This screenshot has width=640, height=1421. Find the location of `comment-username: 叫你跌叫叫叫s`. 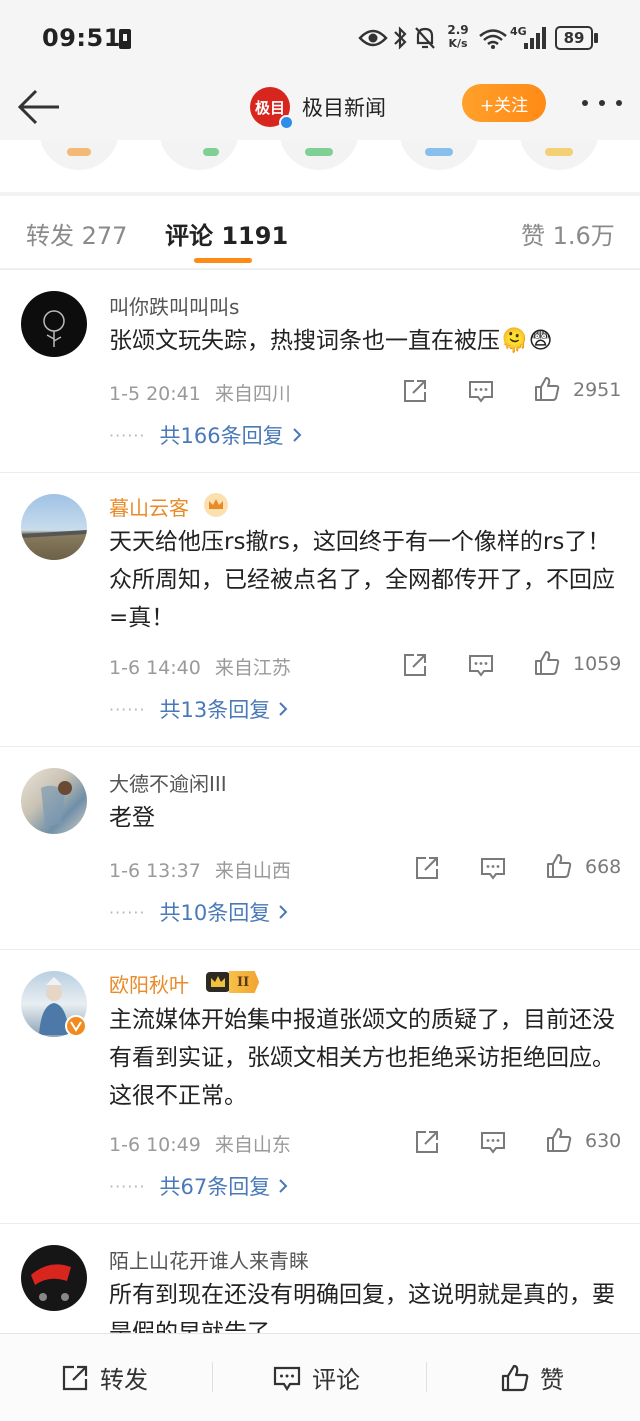

comment-username: 叫你跌叫叫叫s is located at coordinates (174, 305).